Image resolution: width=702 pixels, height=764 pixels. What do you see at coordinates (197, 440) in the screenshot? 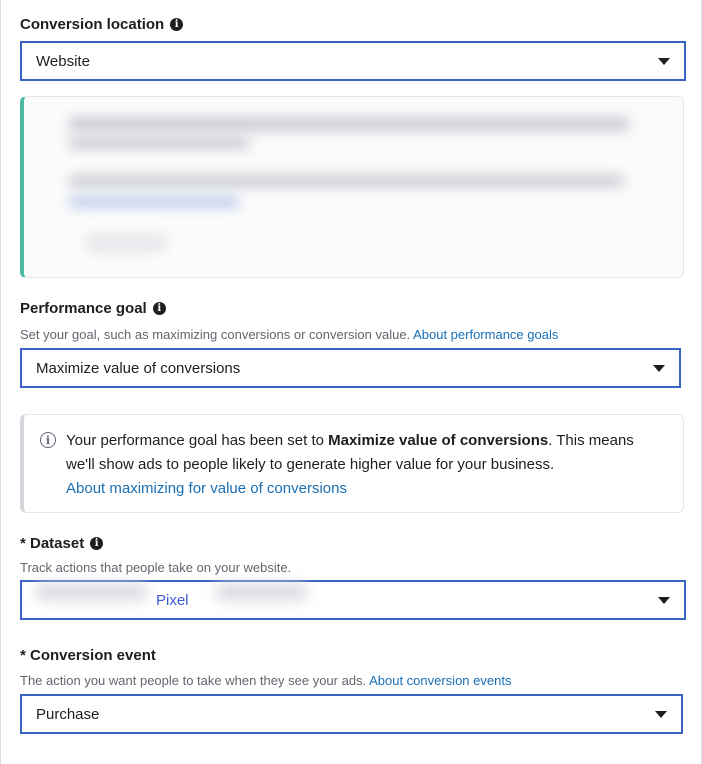
I see `info-text-before: Your performance goal has been set to` at bounding box center [197, 440].